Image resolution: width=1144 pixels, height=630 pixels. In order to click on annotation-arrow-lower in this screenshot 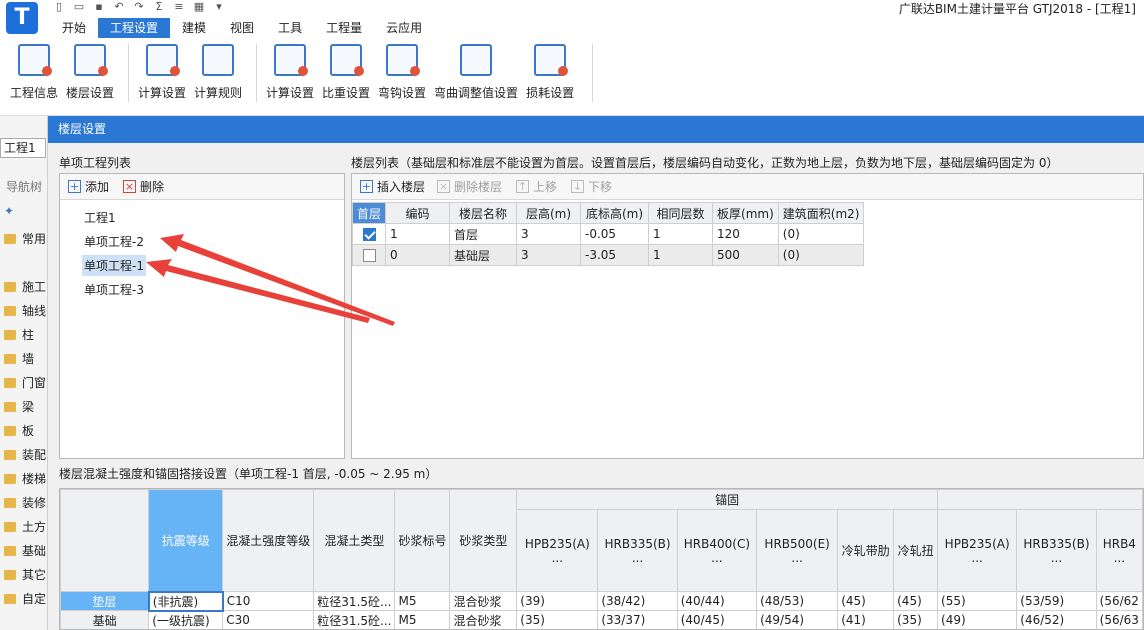, I will do `click(258, 291)`.